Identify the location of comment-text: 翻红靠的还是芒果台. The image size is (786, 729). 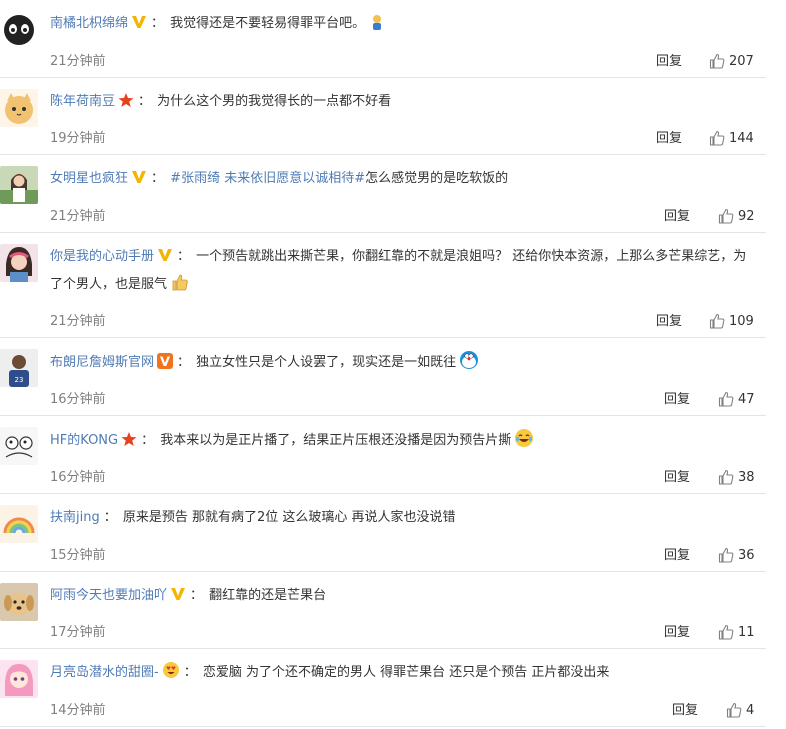
(268, 595).